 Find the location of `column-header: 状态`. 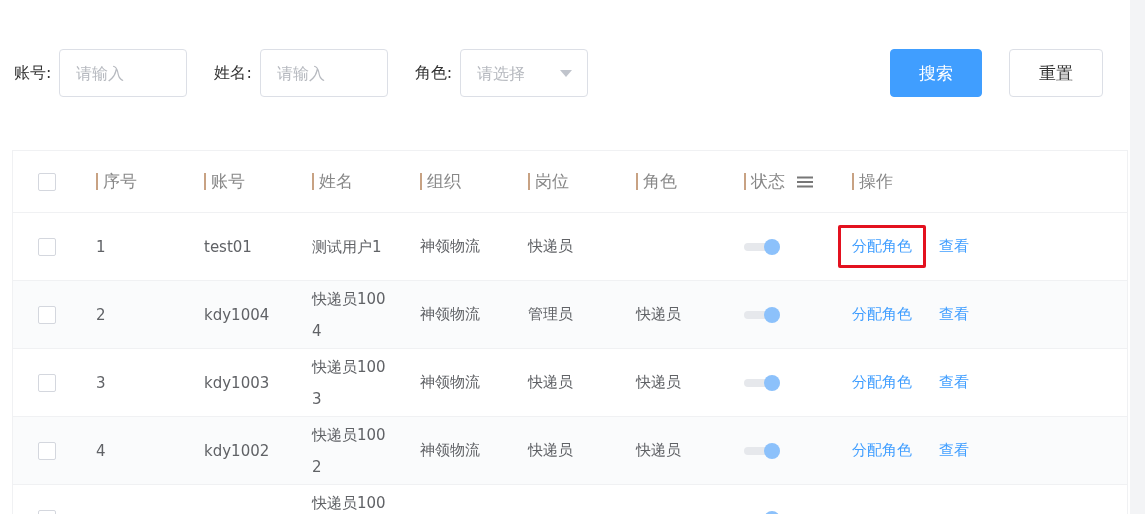

column-header: 状态 is located at coordinates (764, 181).